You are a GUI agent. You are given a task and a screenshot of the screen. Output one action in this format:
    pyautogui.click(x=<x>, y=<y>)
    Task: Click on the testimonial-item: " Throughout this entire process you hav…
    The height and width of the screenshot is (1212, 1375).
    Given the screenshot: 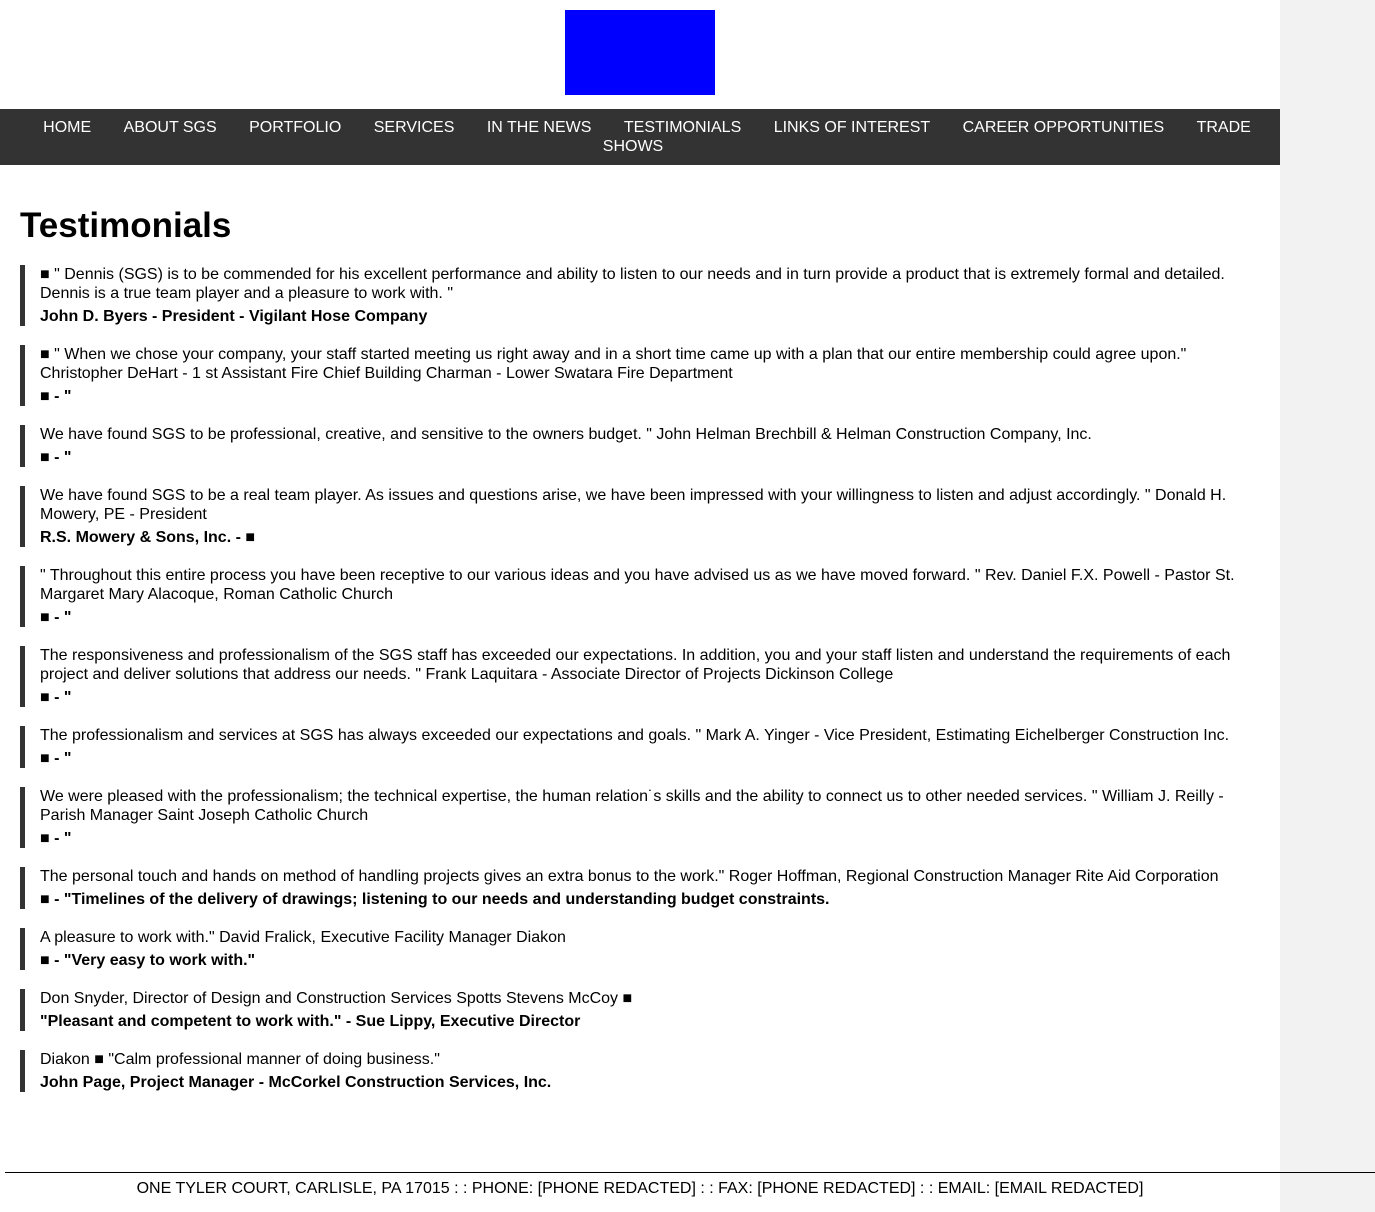 What is the action you would take?
    pyautogui.click(x=632, y=596)
    